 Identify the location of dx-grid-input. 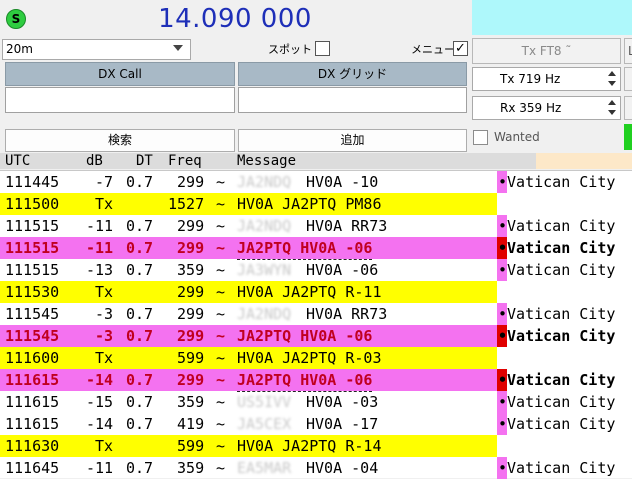
(352, 100).